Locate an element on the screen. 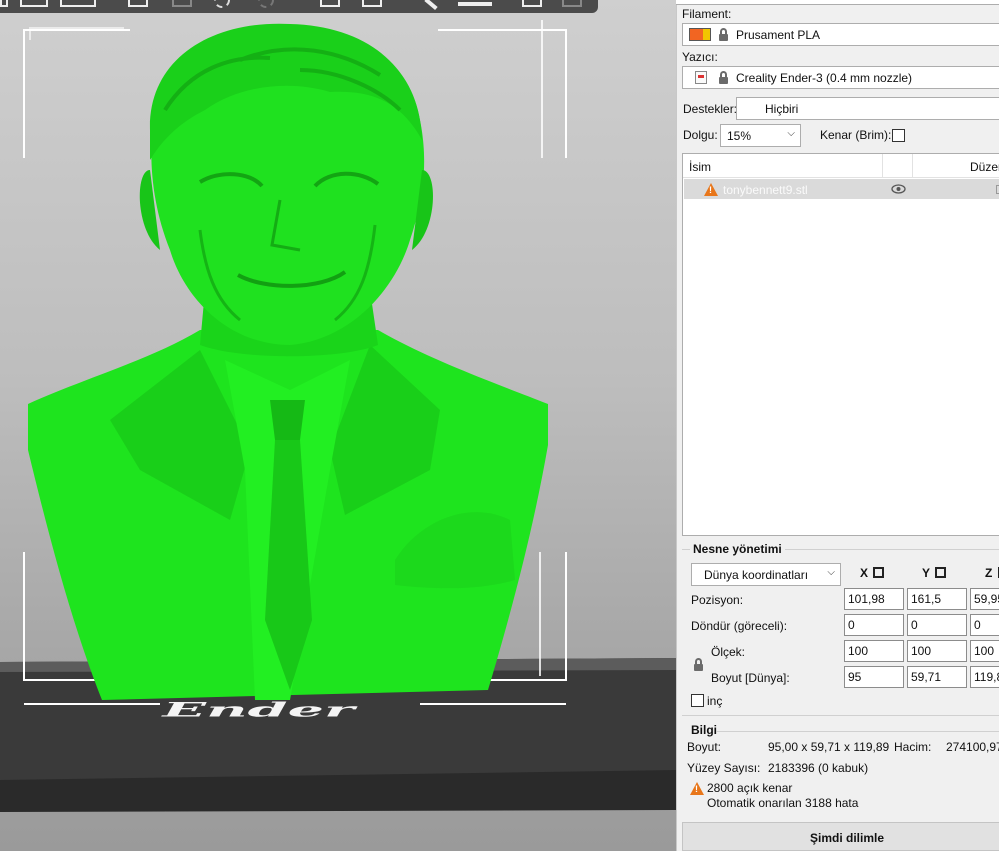 Image resolution: width=999 pixels, height=851 pixels. filament-label: Filament: is located at coordinates (707, 14).